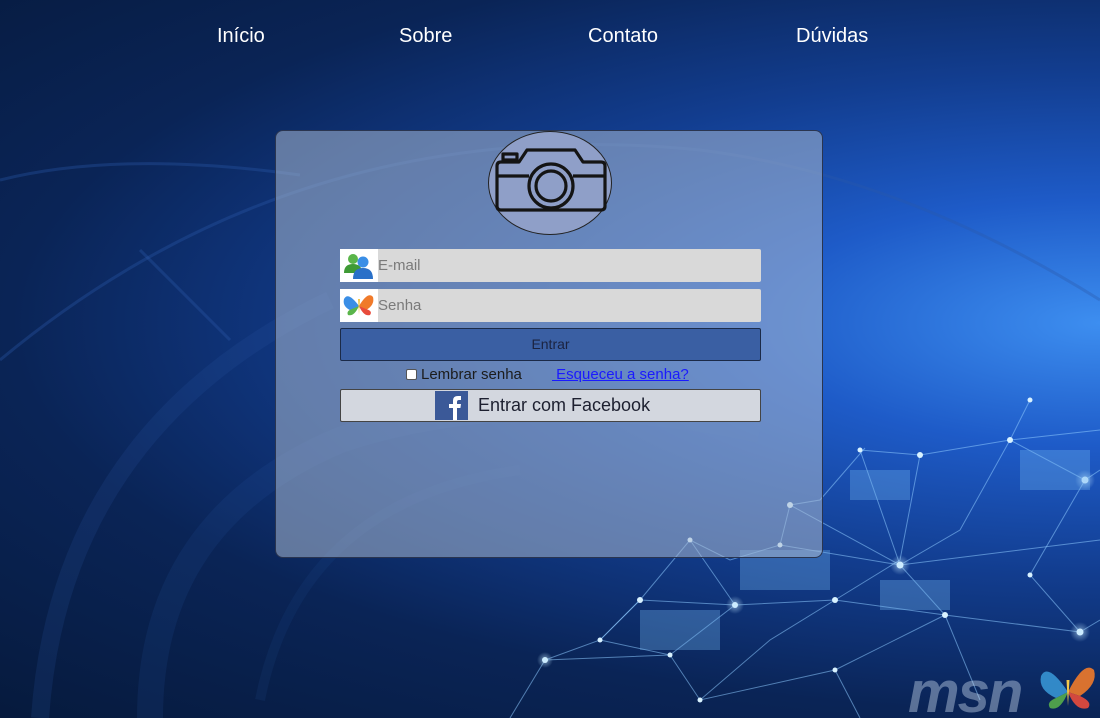  I want to click on password-input, so click(568, 305).